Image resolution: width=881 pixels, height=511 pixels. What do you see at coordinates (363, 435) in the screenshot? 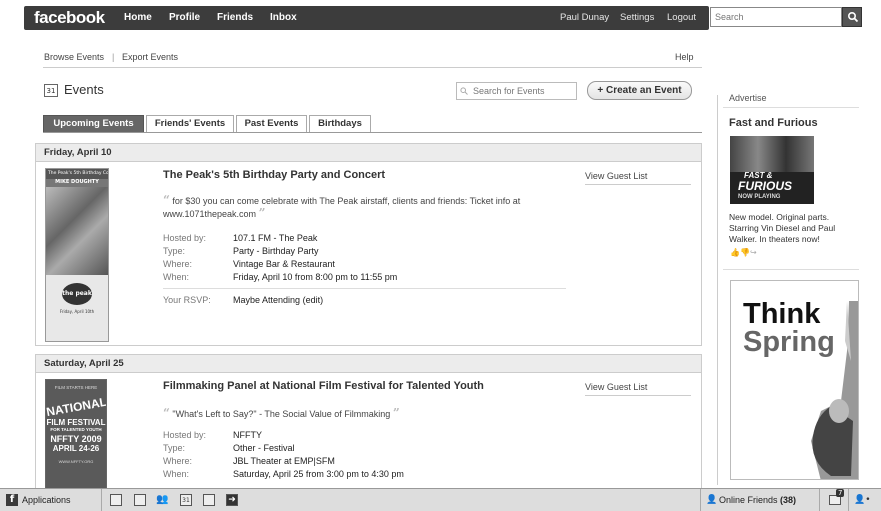
I see `detail-host: Hosted by: NFFTY` at bounding box center [363, 435].